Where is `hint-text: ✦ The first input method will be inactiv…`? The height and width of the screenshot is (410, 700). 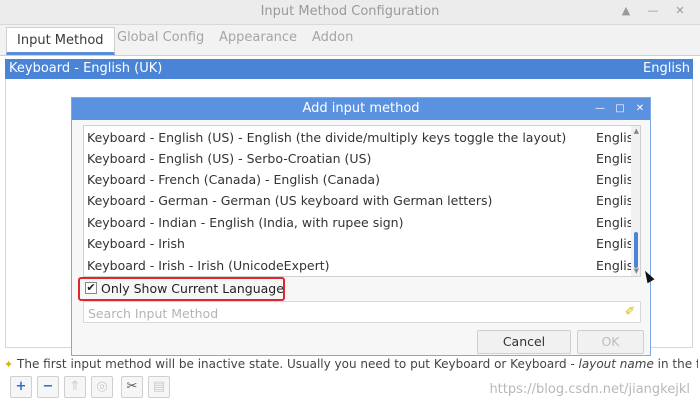
hint-text: ✦ The first input method will be inactiv… is located at coordinates (351, 364).